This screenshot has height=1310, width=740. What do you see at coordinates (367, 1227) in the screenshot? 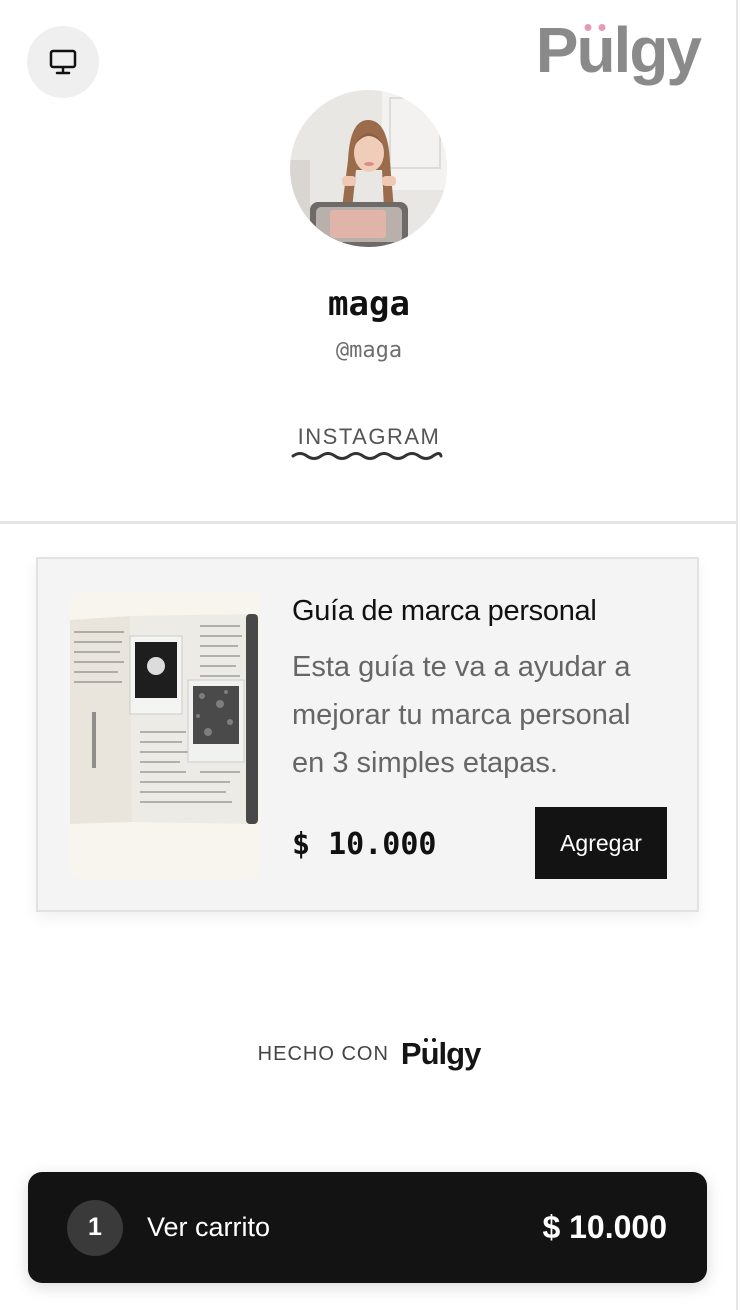
I see `view-cart-bar: 1 Ver carrito $ 10.000` at bounding box center [367, 1227].